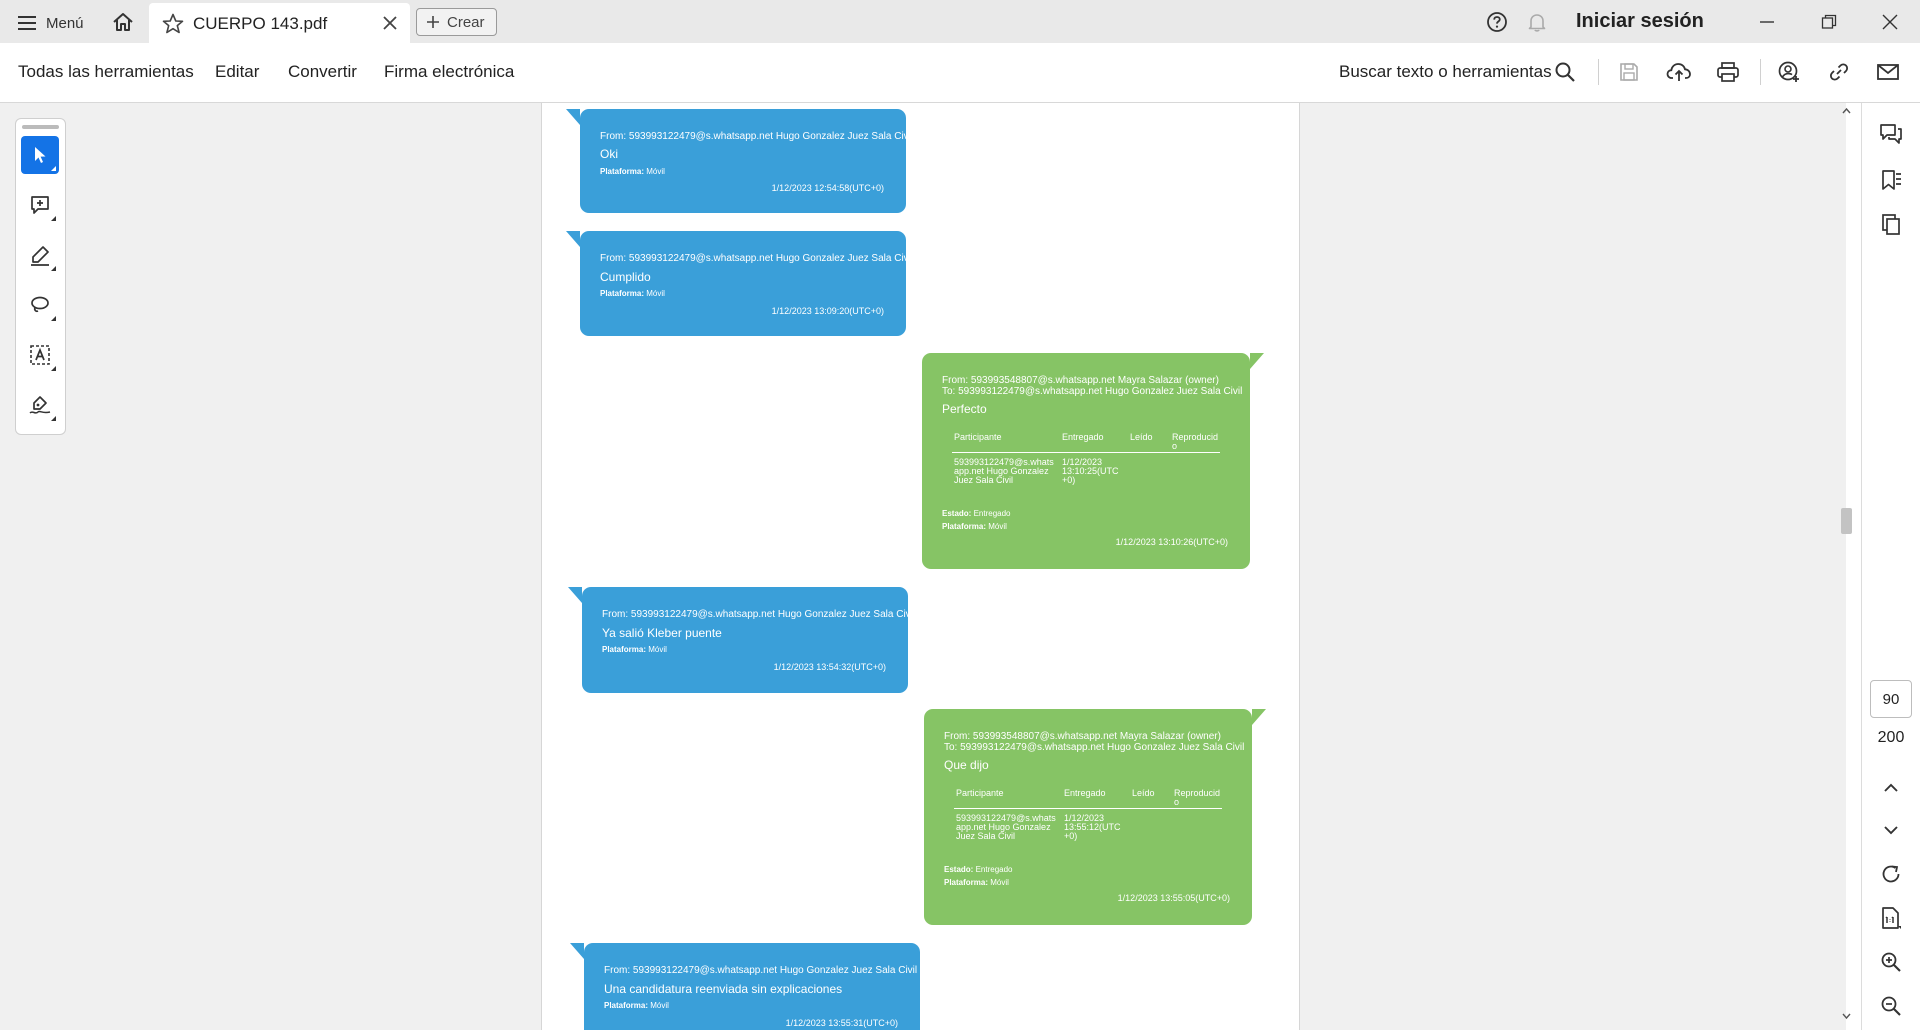 This screenshot has height=1030, width=1920. I want to click on share-people-button, so click(1789, 72).